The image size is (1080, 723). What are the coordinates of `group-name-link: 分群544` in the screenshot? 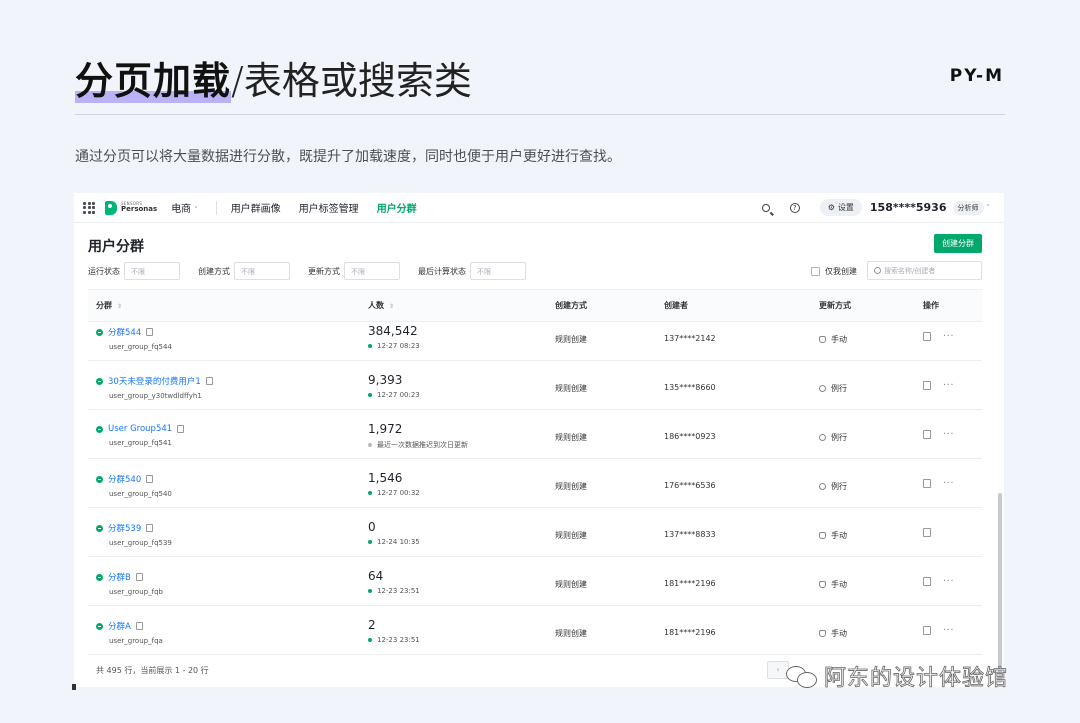 It's located at (124, 333).